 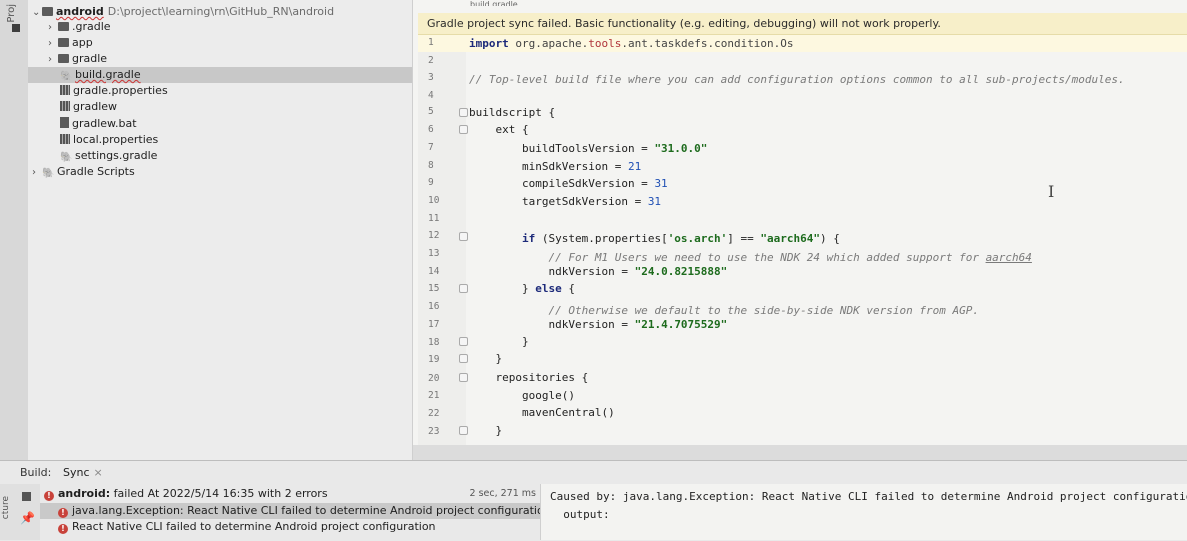 What do you see at coordinates (434, 413) in the screenshot?
I see `line-number: 22` at bounding box center [434, 413].